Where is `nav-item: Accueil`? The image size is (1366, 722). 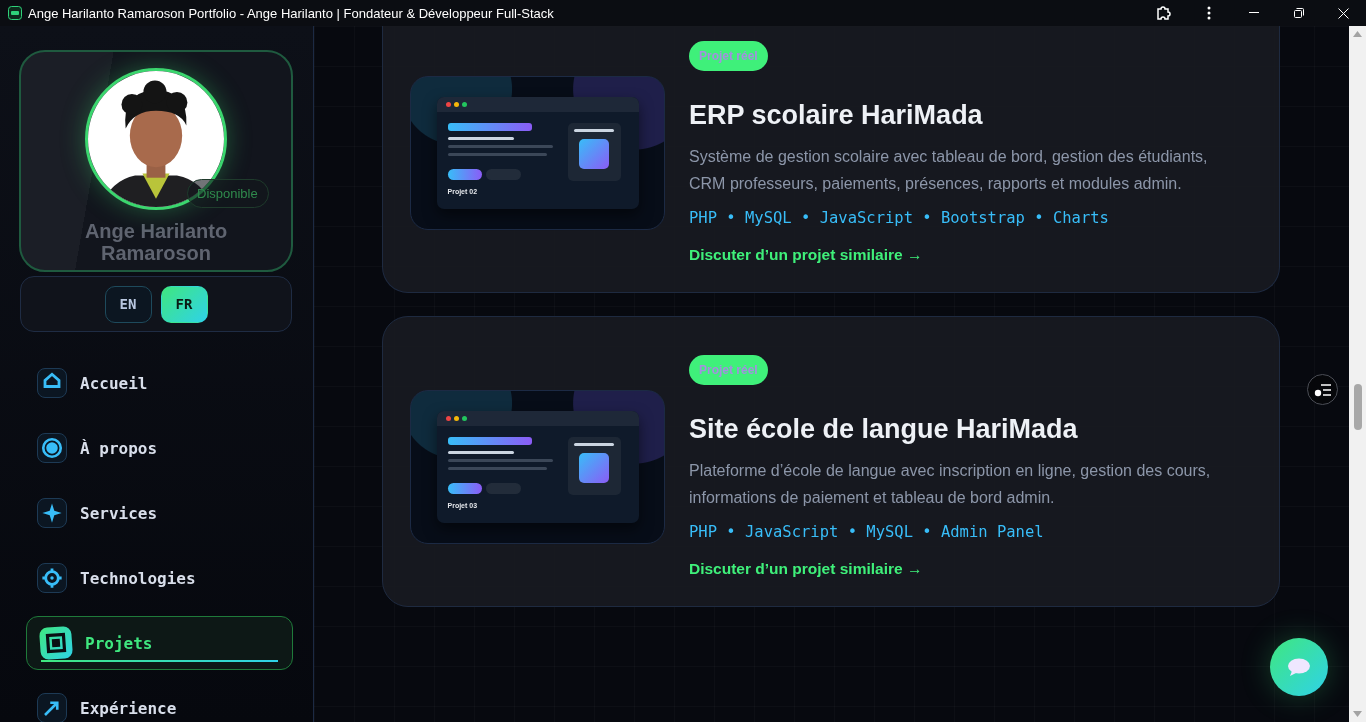
nav-item: Accueil is located at coordinates (156, 383).